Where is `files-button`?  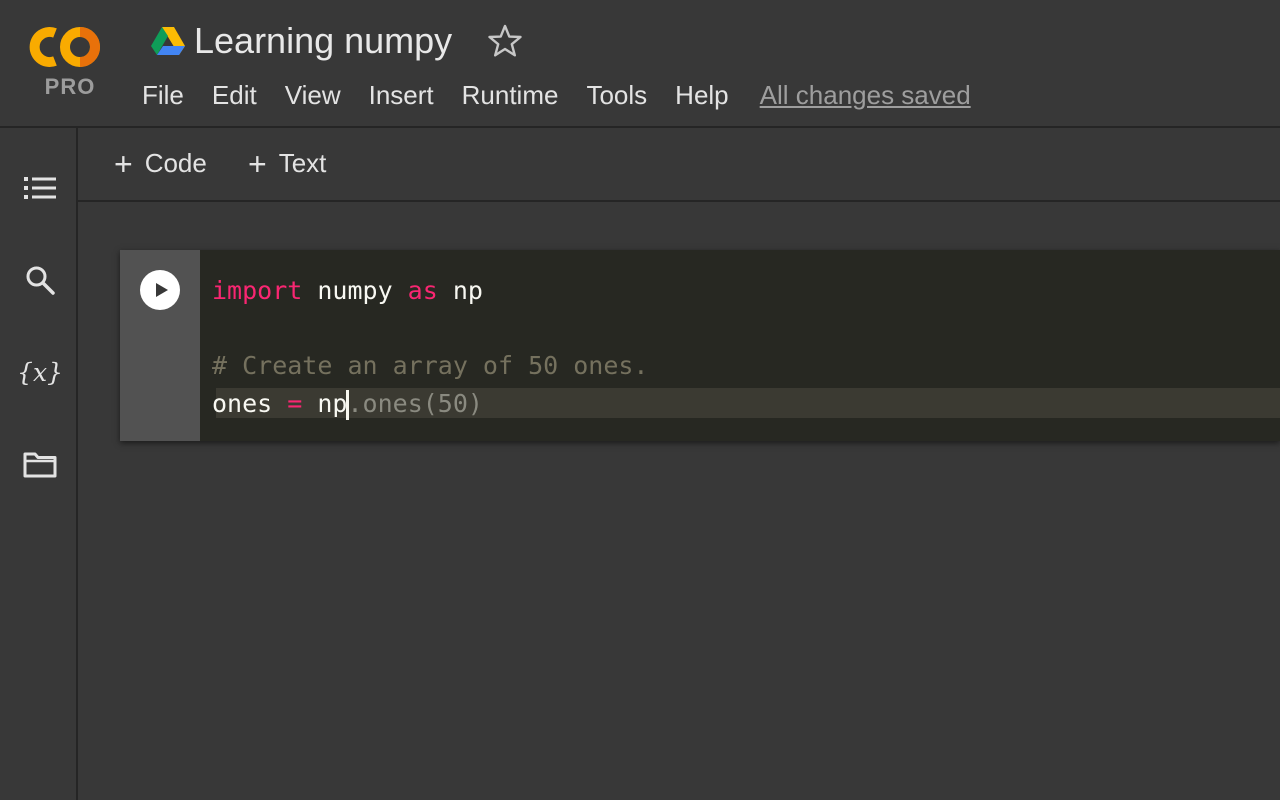 files-button is located at coordinates (40, 464).